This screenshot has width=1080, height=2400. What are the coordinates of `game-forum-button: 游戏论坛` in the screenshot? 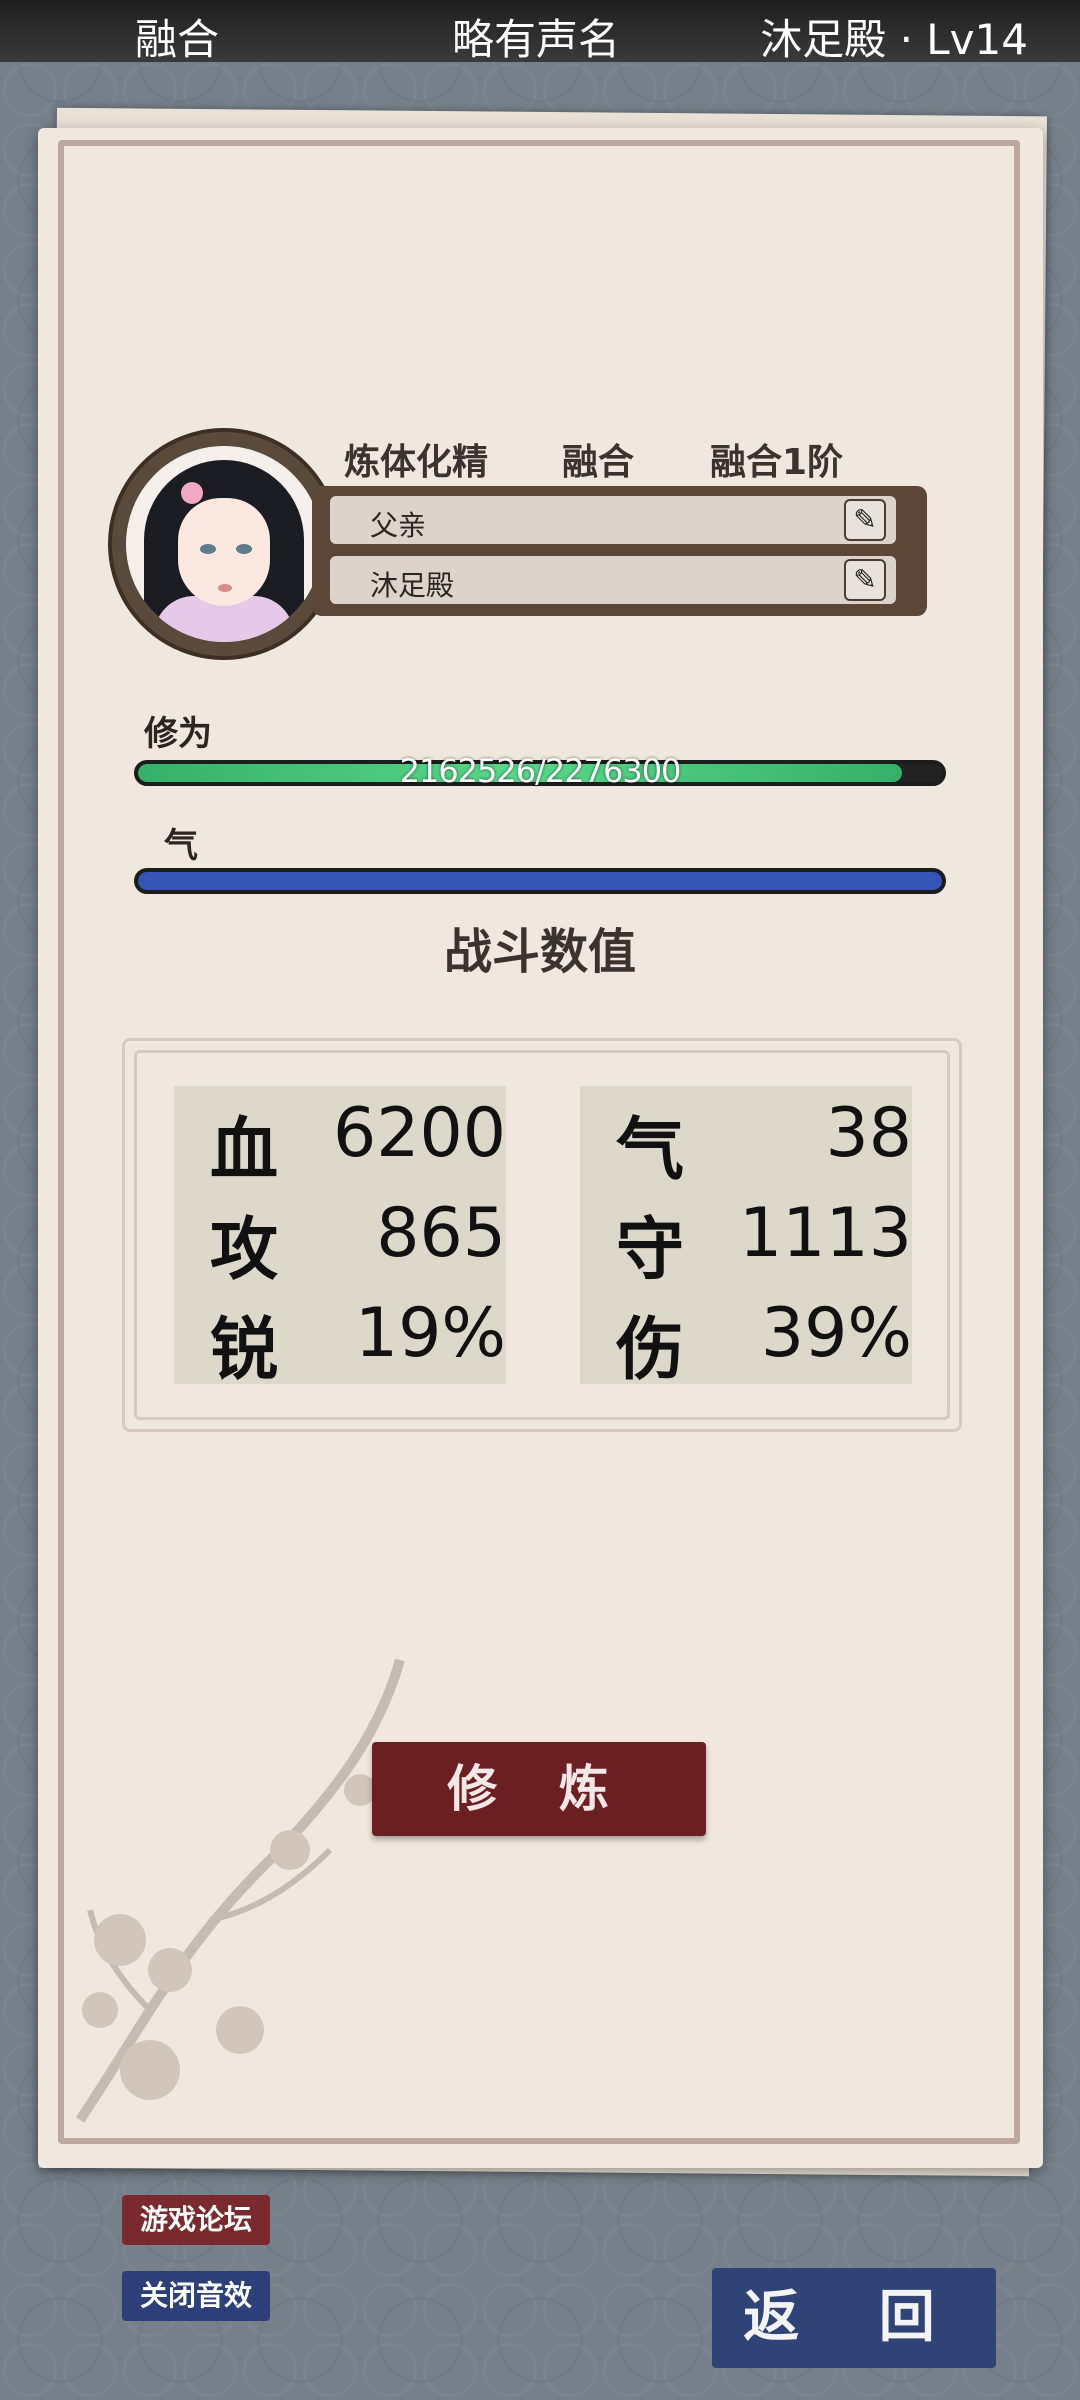 It's located at (196, 2220).